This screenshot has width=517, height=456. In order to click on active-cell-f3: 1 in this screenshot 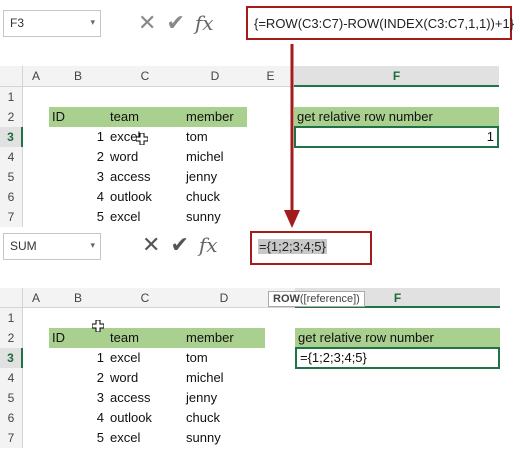, I will do `click(396, 137)`.